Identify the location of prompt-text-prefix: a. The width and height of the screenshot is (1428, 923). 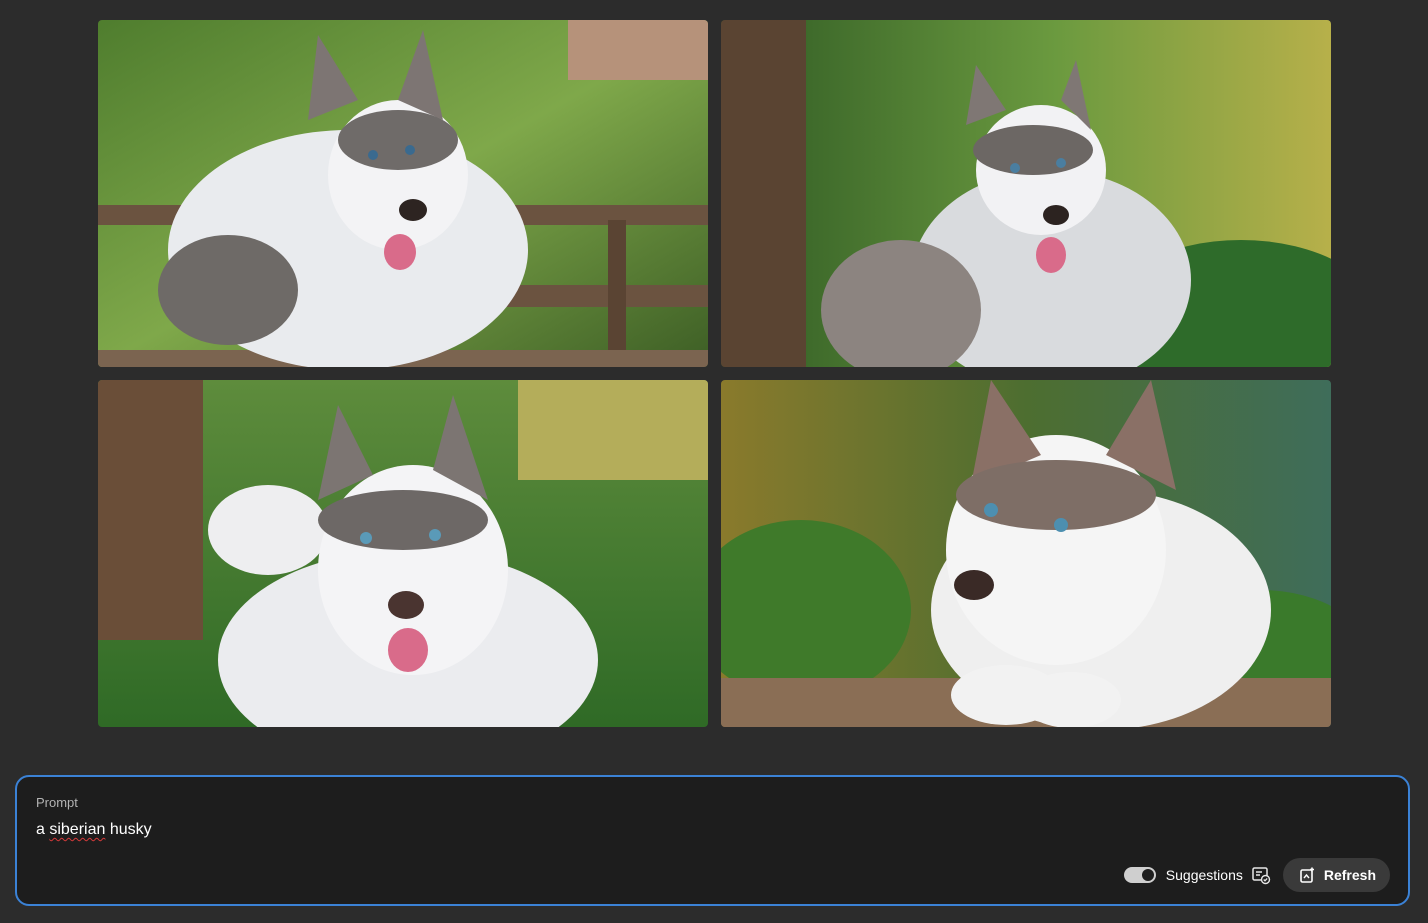
(43, 829).